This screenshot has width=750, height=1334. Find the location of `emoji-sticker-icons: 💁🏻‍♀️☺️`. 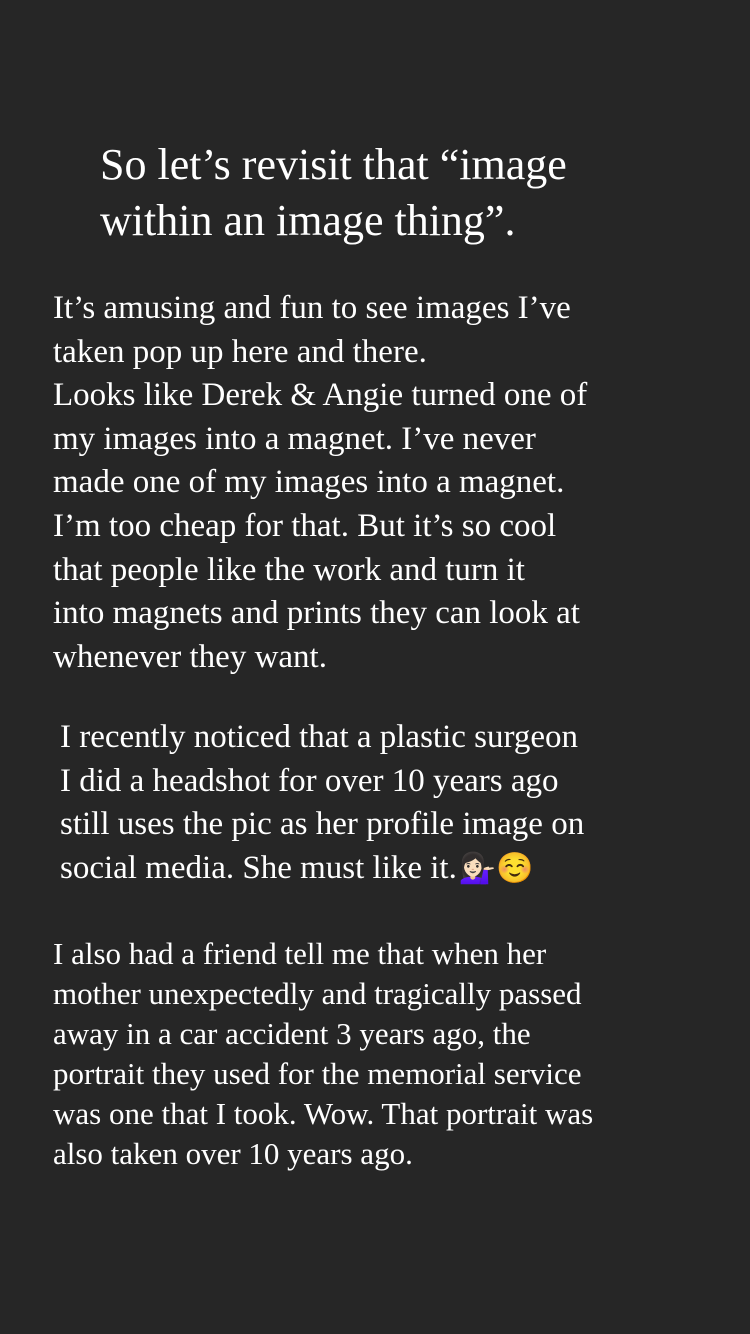

emoji-sticker-icons: 💁🏻‍♀️☺️ is located at coordinates (496, 868).